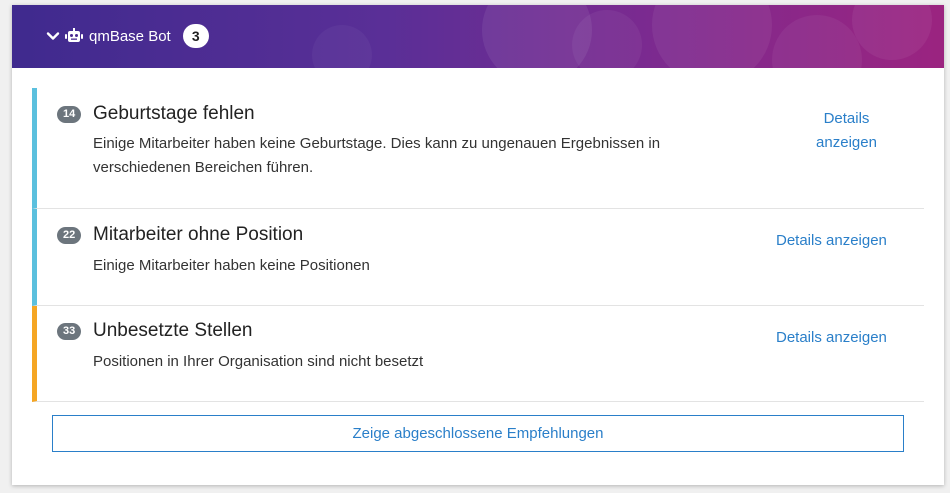 This screenshot has height=493, width=950. Describe the element at coordinates (69, 235) in the screenshot. I see `item-count-badge: 22` at that location.